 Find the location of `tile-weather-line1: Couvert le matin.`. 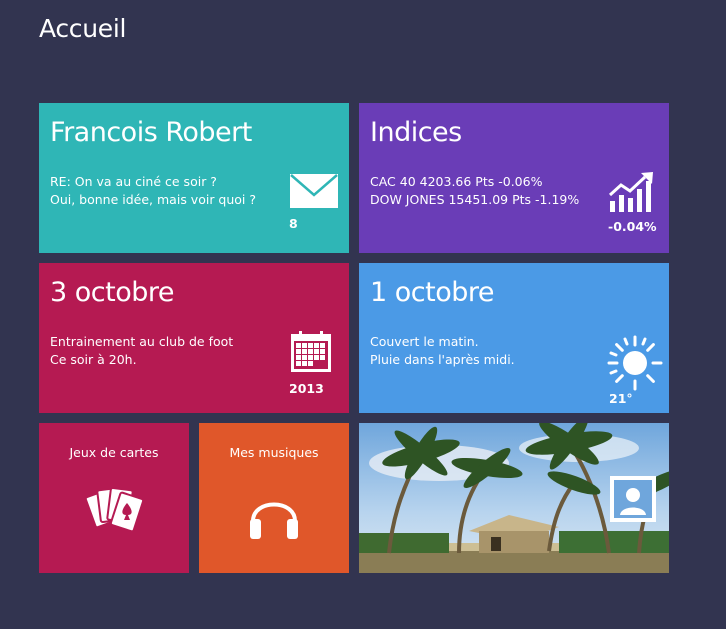

tile-weather-line1: Couvert le matin. is located at coordinates (424, 341).